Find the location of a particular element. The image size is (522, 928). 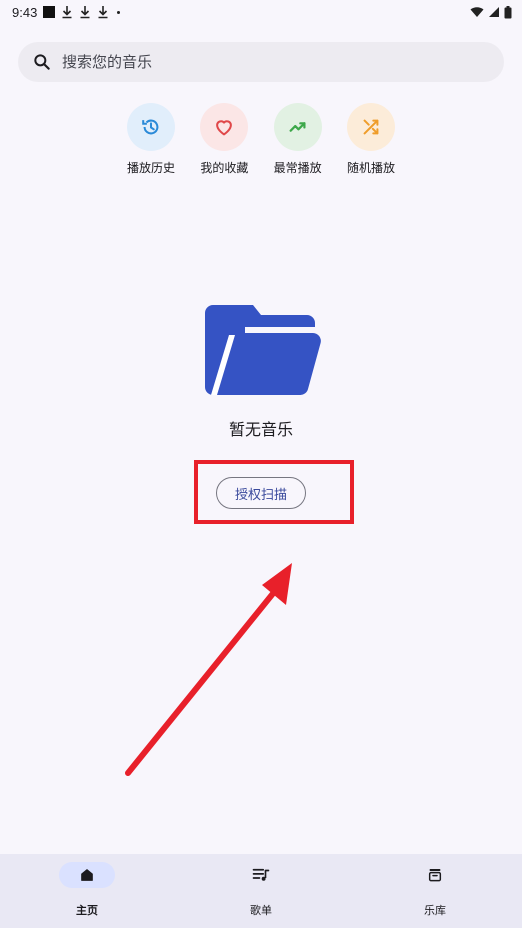

history-button is located at coordinates (151, 127).